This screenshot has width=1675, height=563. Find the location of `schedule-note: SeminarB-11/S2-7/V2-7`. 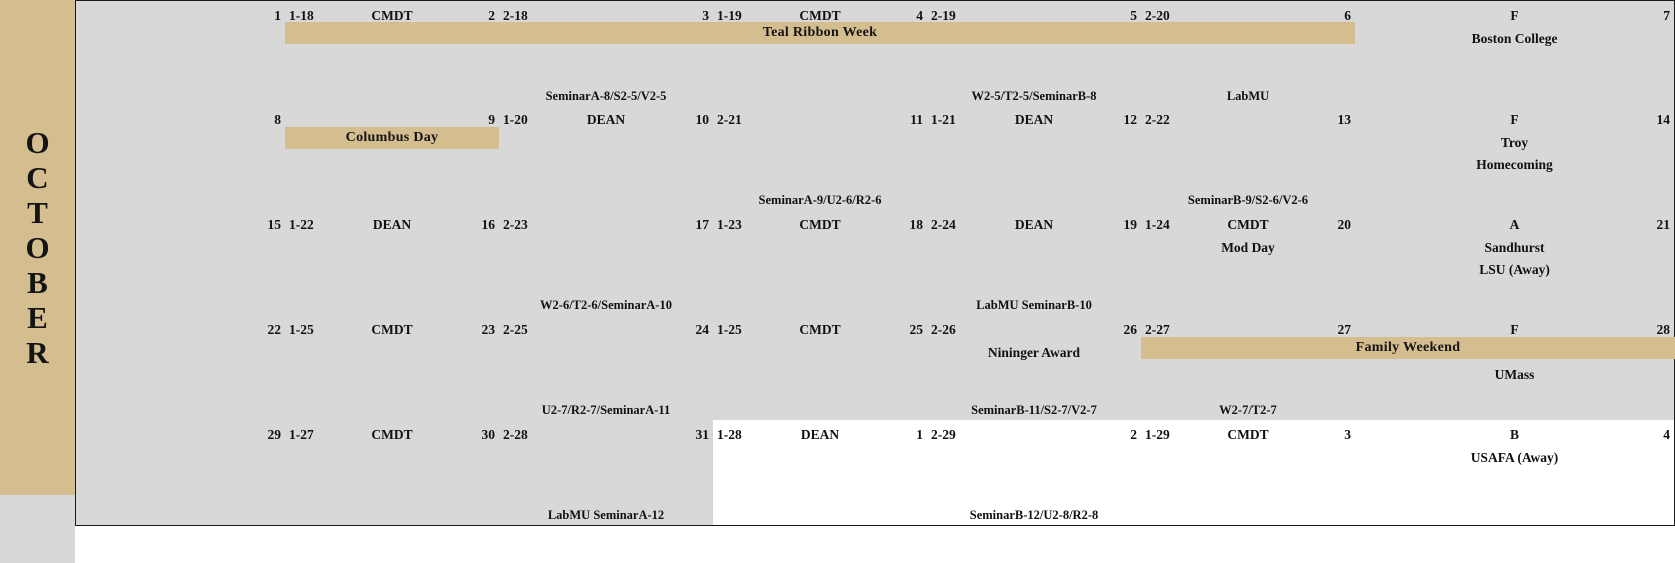

schedule-note: SeminarB-11/S2-7/V2-7 is located at coordinates (1034, 410).